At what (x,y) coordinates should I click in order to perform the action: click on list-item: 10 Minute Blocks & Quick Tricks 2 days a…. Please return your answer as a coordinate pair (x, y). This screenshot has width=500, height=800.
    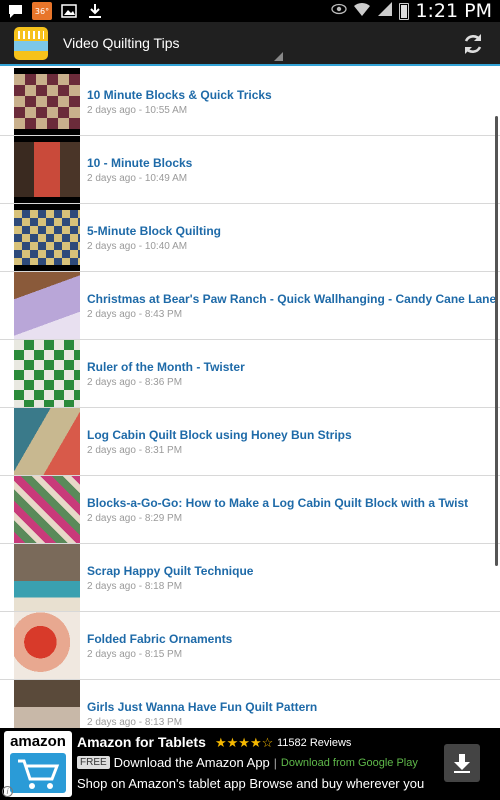
    Looking at the image, I should click on (250, 102).